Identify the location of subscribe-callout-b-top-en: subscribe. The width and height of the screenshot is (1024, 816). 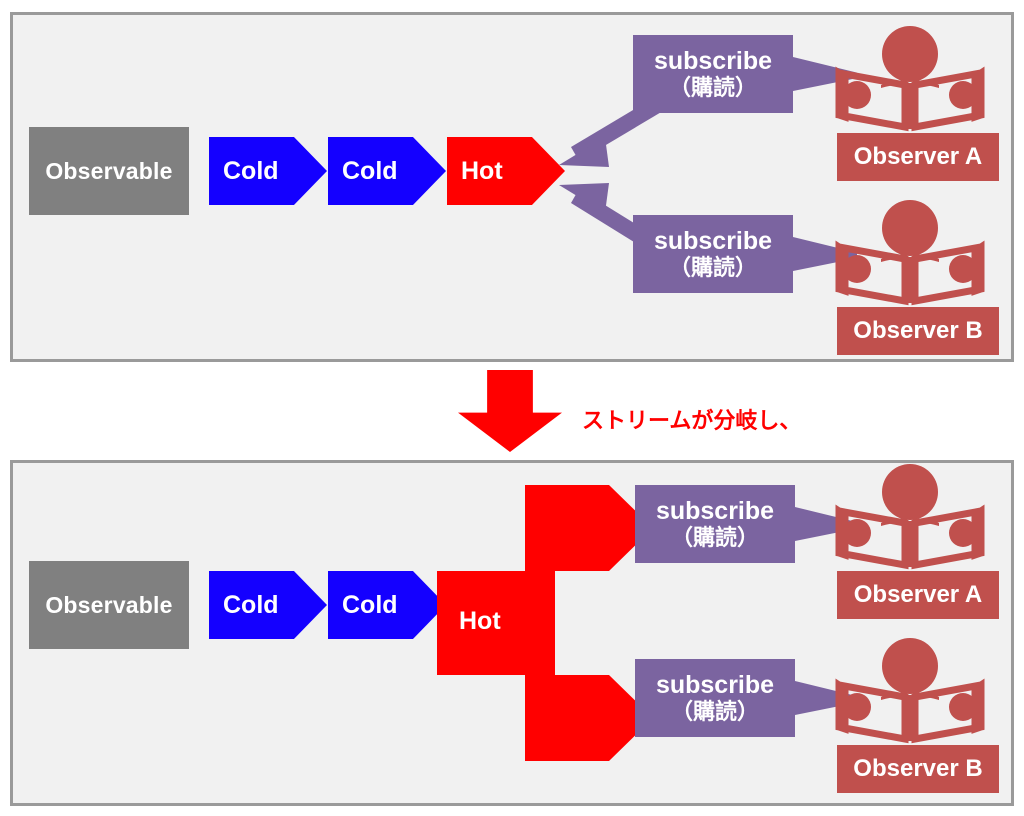
(713, 241).